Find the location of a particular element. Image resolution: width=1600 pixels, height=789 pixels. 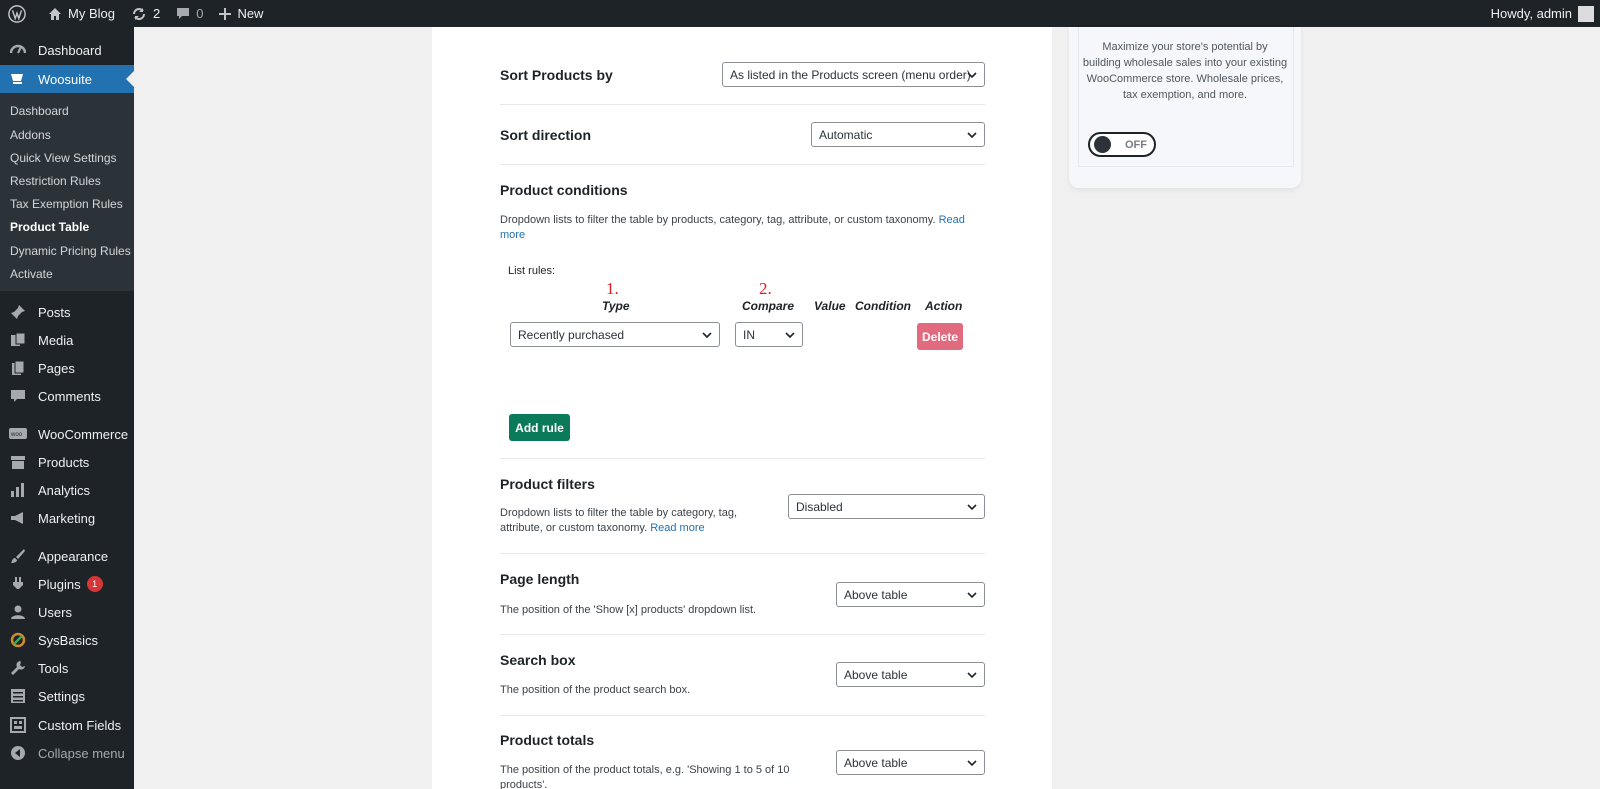

pin-icon is located at coordinates (18, 312).